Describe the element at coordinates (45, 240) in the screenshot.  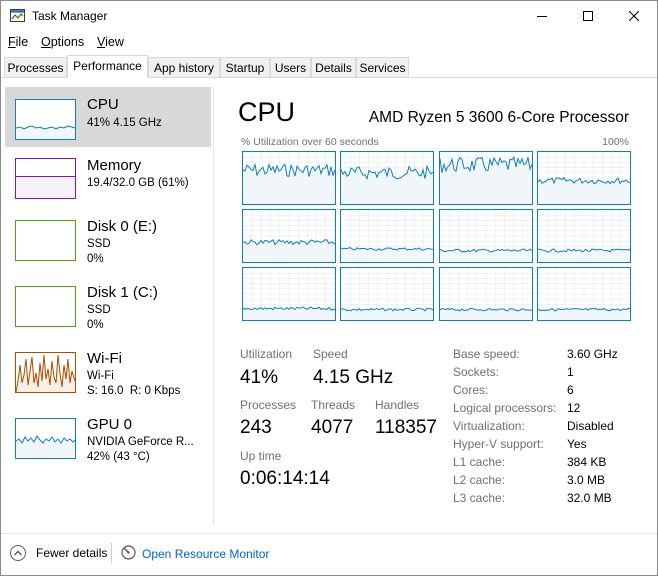
I see `disk0-thumbnail-graph` at that location.